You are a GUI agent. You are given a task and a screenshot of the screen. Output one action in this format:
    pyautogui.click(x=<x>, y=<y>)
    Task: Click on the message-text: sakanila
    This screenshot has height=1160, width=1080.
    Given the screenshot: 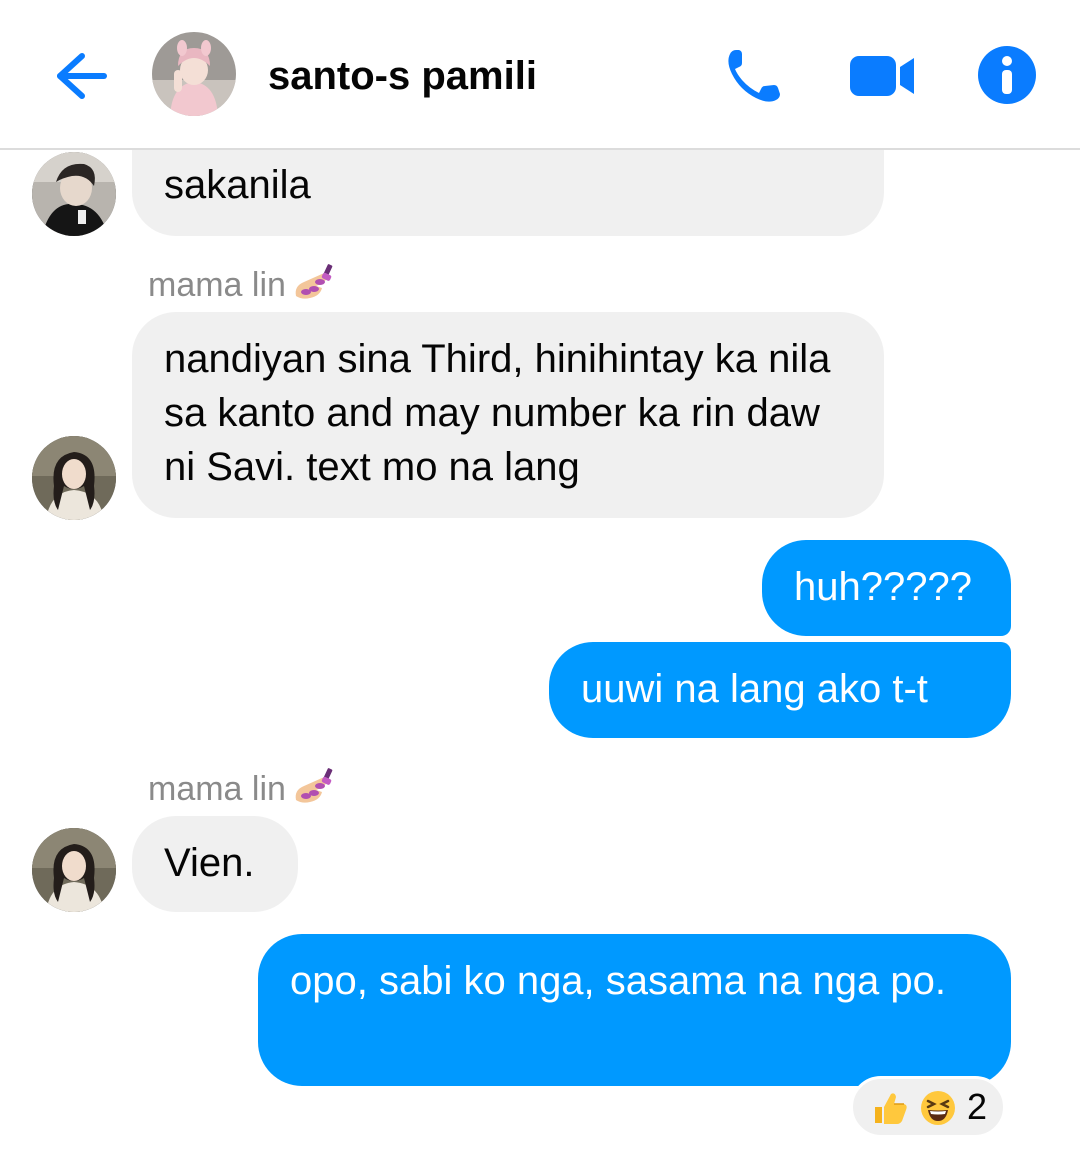 What is the action you would take?
    pyautogui.click(x=237, y=185)
    